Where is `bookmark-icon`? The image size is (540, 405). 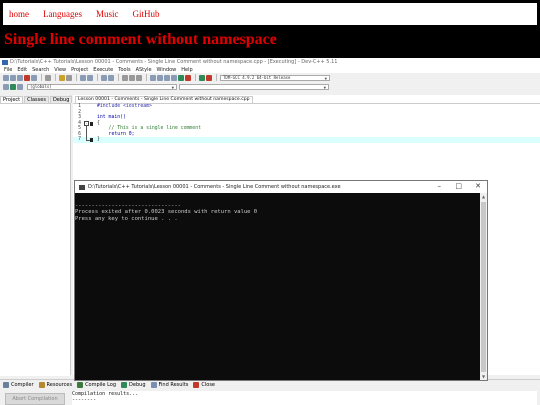 bookmark-icon is located at coordinates (132, 77).